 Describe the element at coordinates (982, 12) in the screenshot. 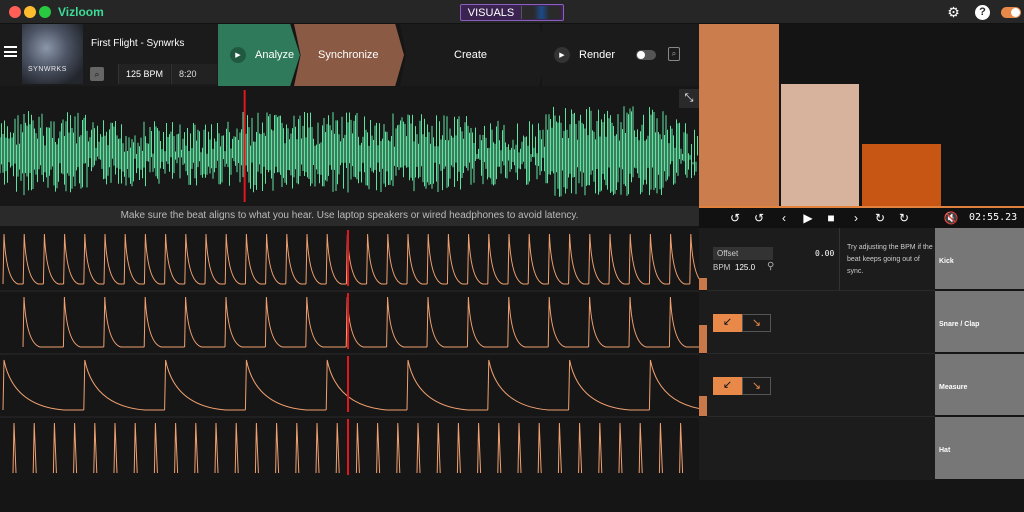

I see `help-icon: ?` at that location.